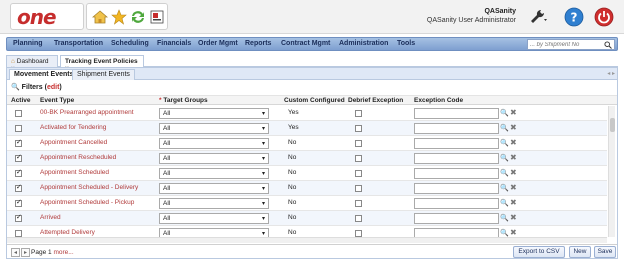 The image size is (624, 271). Describe the element at coordinates (74, 172) in the screenshot. I see `event-type-link: Appointment Scheduled` at that location.